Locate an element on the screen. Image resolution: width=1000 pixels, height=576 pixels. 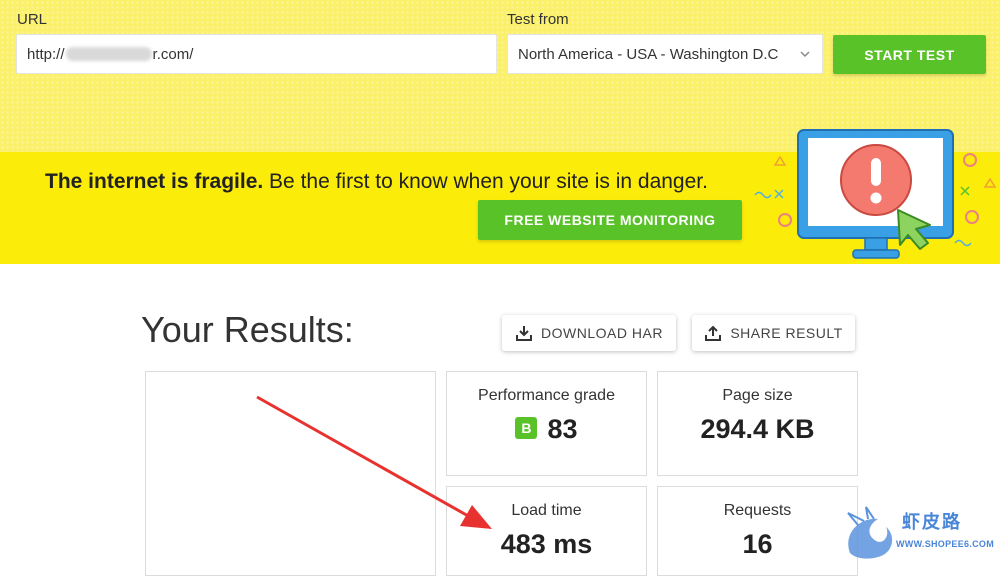
watermark-text: 虾皮路 is located at coordinates (932, 522).